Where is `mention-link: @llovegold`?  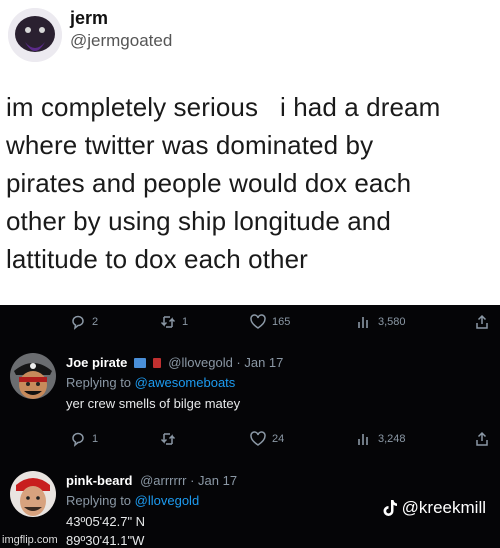
mention-link: @llovegold is located at coordinates (167, 500).